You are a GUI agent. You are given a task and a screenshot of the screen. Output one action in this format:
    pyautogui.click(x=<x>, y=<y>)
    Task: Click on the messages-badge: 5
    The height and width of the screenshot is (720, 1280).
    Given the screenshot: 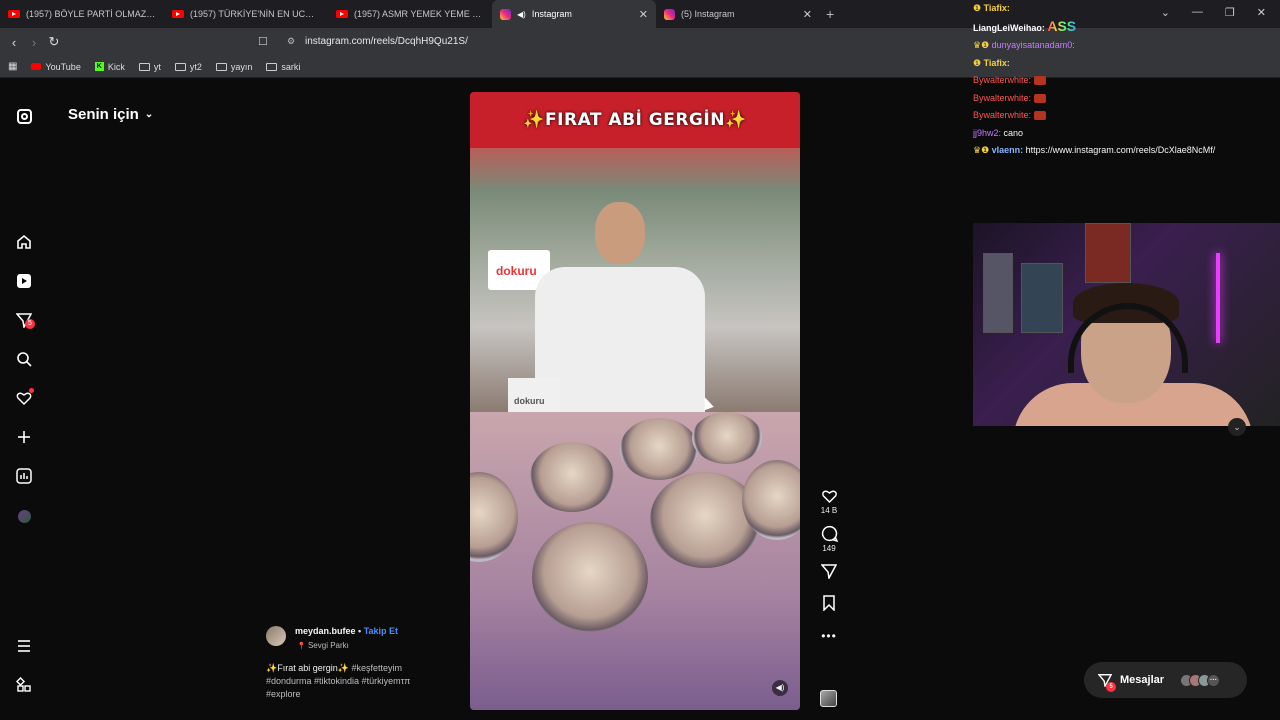 What is the action you would take?
    pyautogui.click(x=30, y=324)
    